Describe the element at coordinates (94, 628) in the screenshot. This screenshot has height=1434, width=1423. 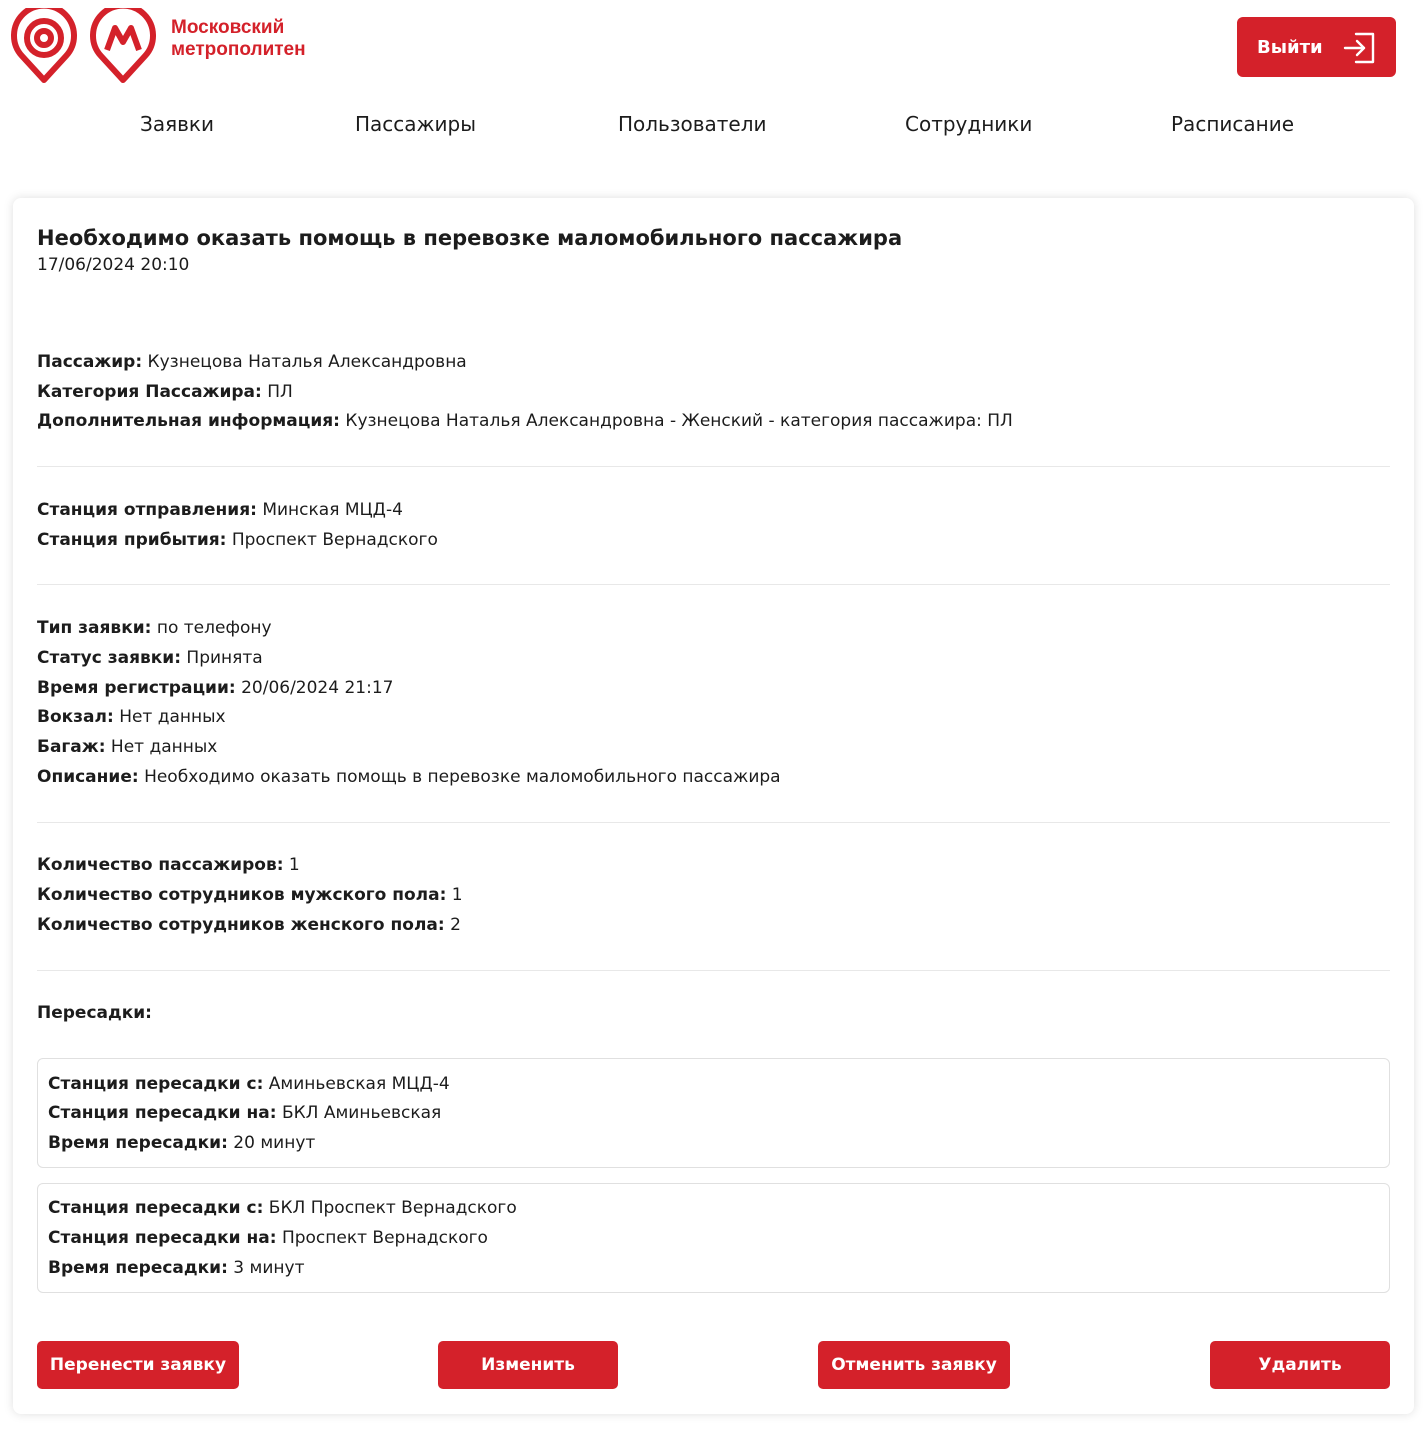
I see `request-type-label: Тип заявки:` at that location.